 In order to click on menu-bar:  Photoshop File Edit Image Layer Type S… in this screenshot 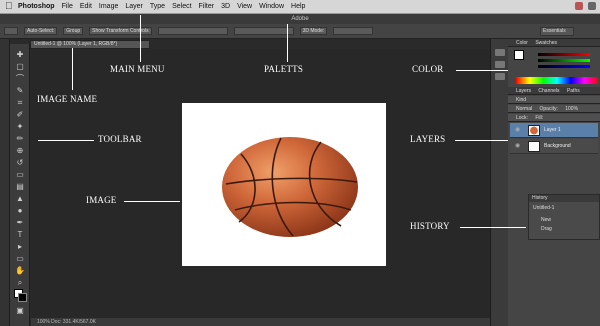, I will do `click(300, 7)`.